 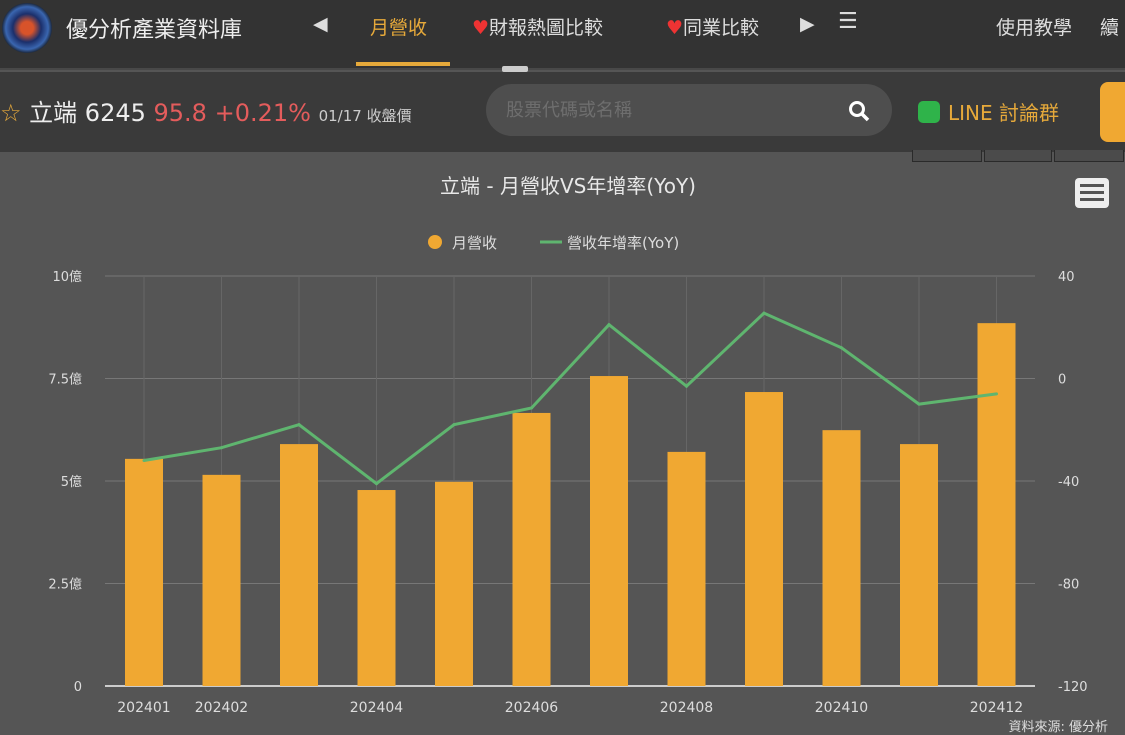 What do you see at coordinates (365, 116) in the screenshot?
I see `price-date: 01/17 收盤價` at bounding box center [365, 116].